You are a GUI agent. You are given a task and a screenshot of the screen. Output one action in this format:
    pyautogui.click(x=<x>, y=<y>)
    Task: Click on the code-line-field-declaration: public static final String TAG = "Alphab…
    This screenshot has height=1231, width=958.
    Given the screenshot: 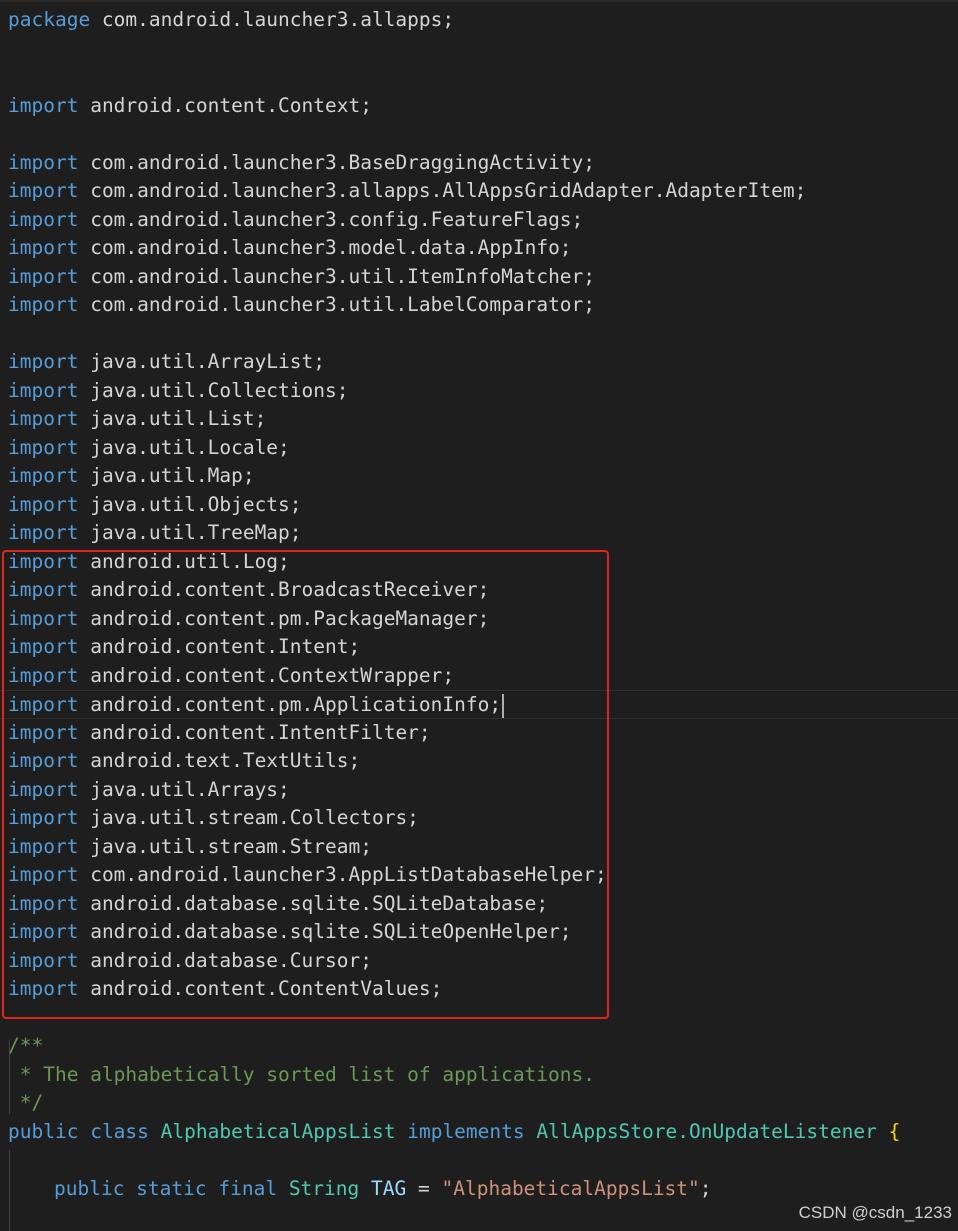 What is the action you would take?
    pyautogui.click(x=479, y=1189)
    